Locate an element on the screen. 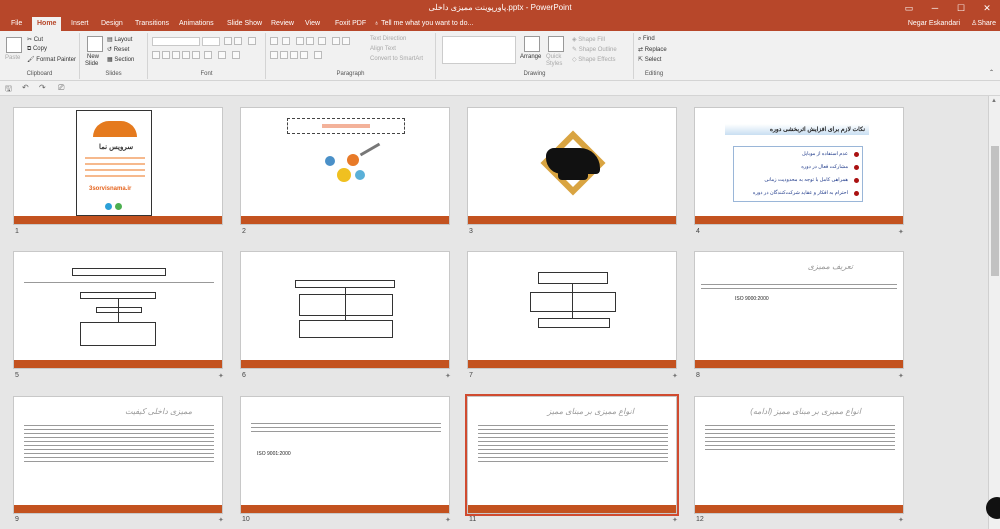 Image resolution: width=1000 pixels, height=529 pixels. justify-icon is located at coordinates (304, 55).